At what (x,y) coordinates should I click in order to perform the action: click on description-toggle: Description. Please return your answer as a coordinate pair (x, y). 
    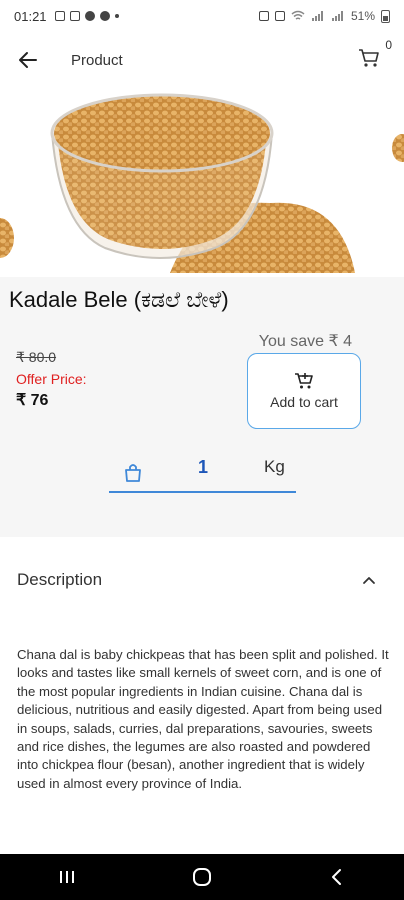
    Looking at the image, I should click on (202, 580).